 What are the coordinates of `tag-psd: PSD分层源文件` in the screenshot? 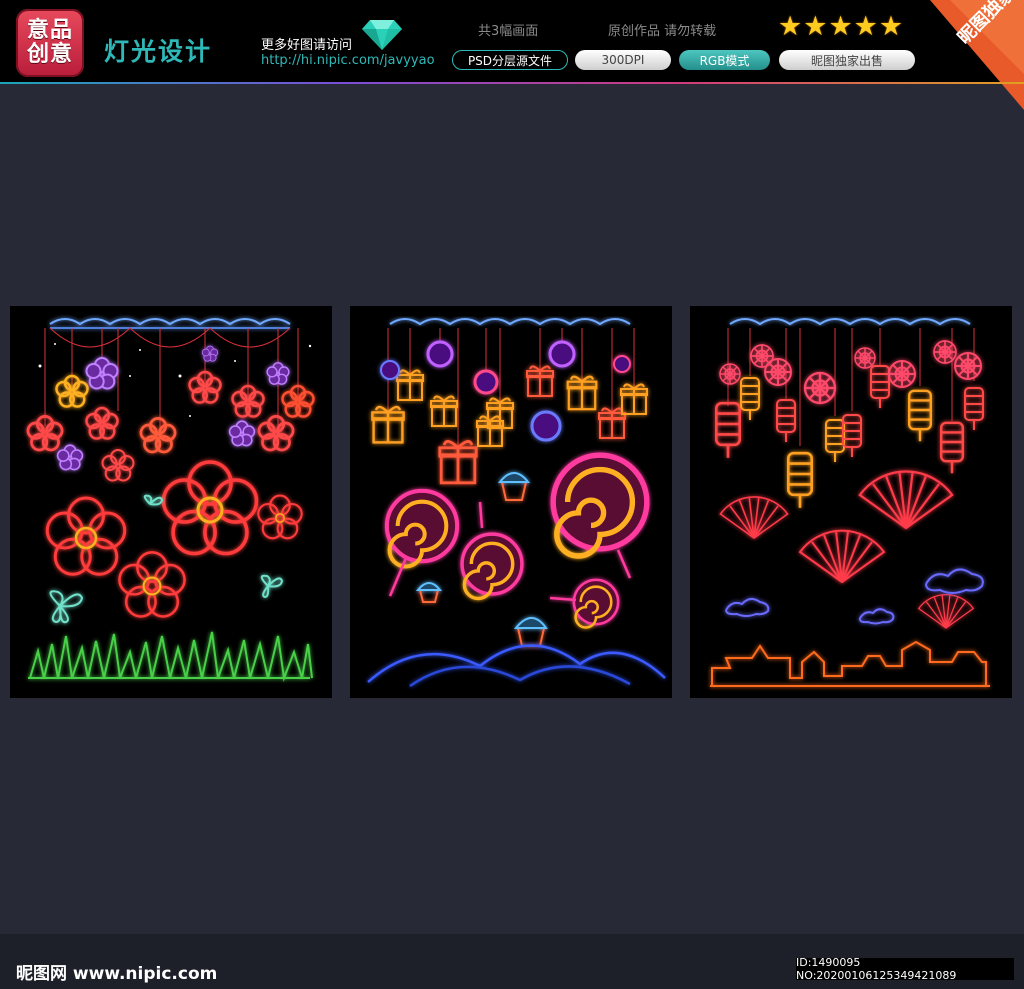 It's located at (510, 60).